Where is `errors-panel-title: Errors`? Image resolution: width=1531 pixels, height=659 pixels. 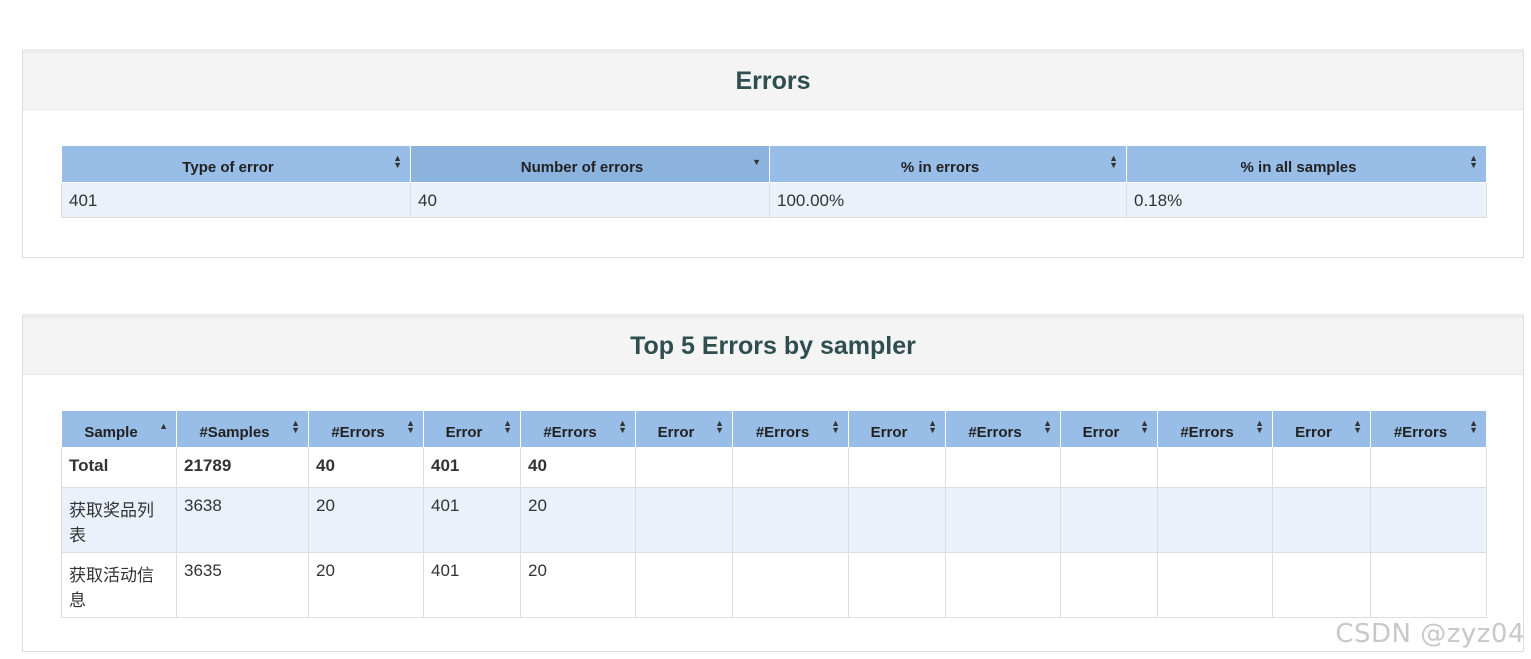
errors-panel-title: Errors is located at coordinates (773, 81).